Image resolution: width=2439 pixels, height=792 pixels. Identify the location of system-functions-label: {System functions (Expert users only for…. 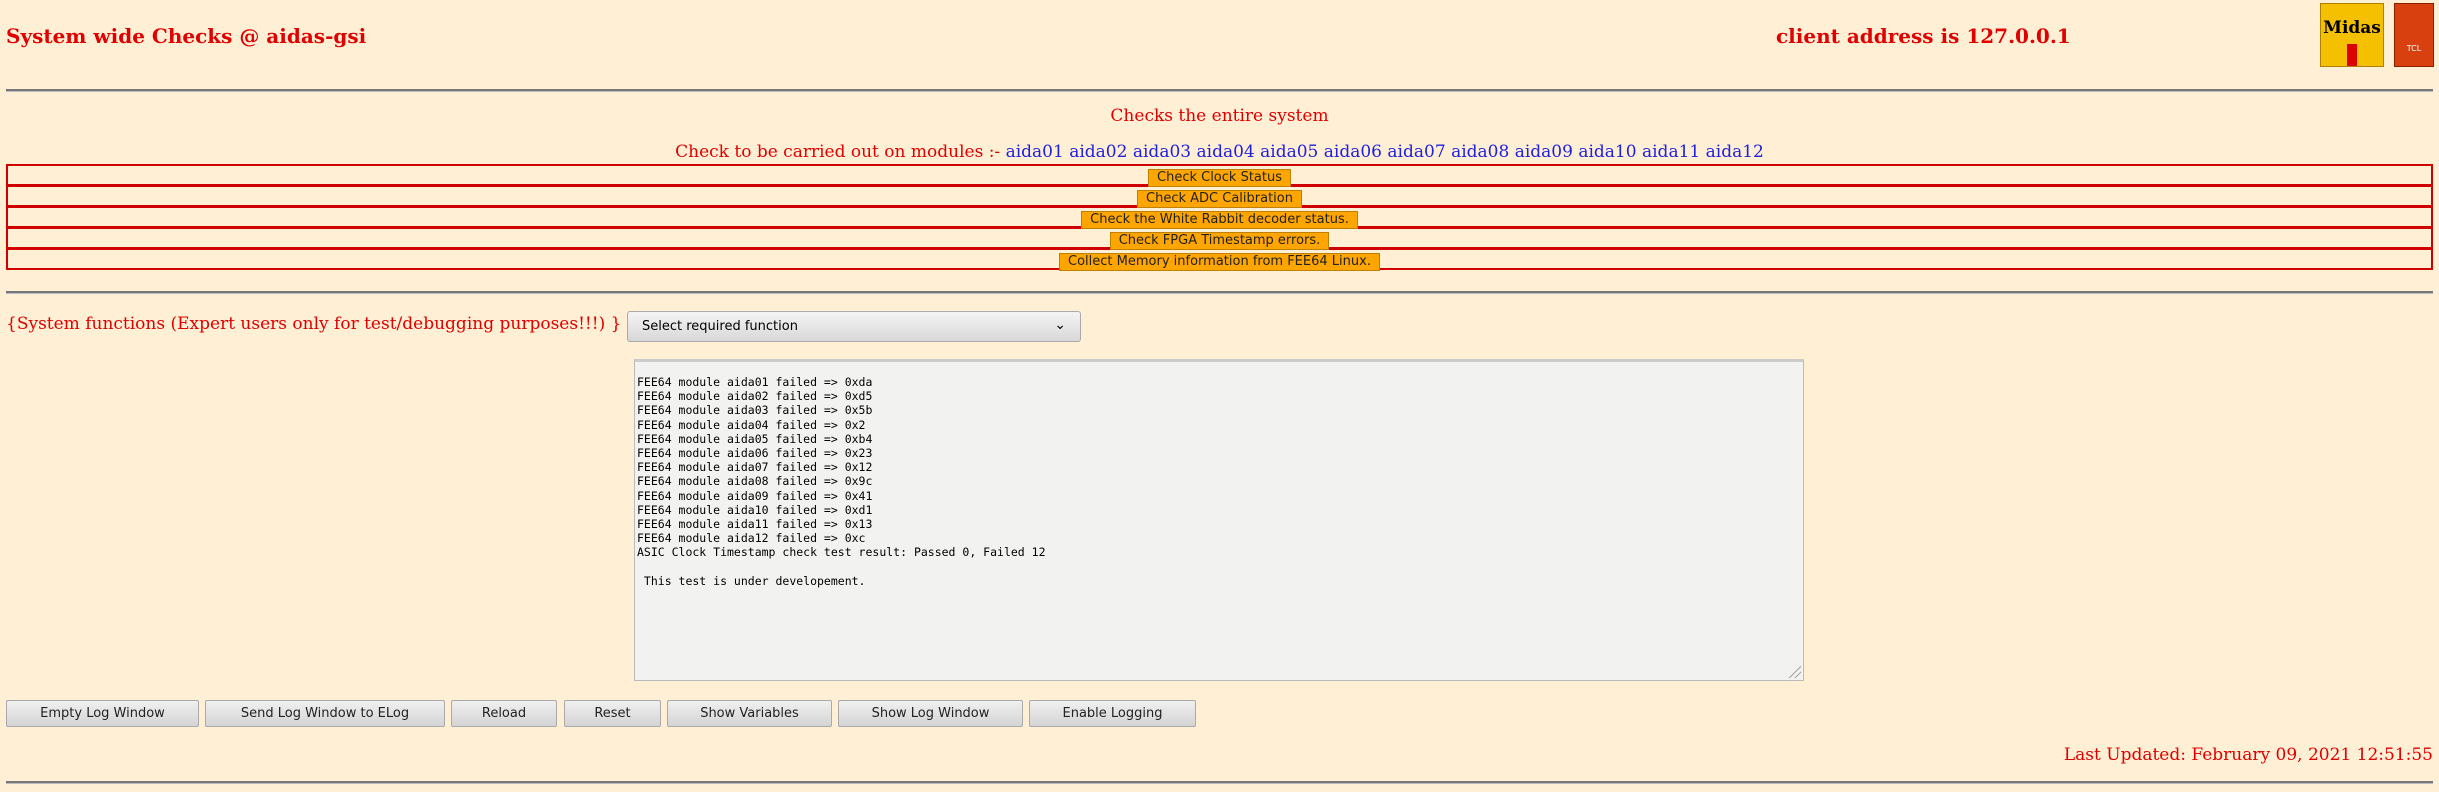
(322, 324).